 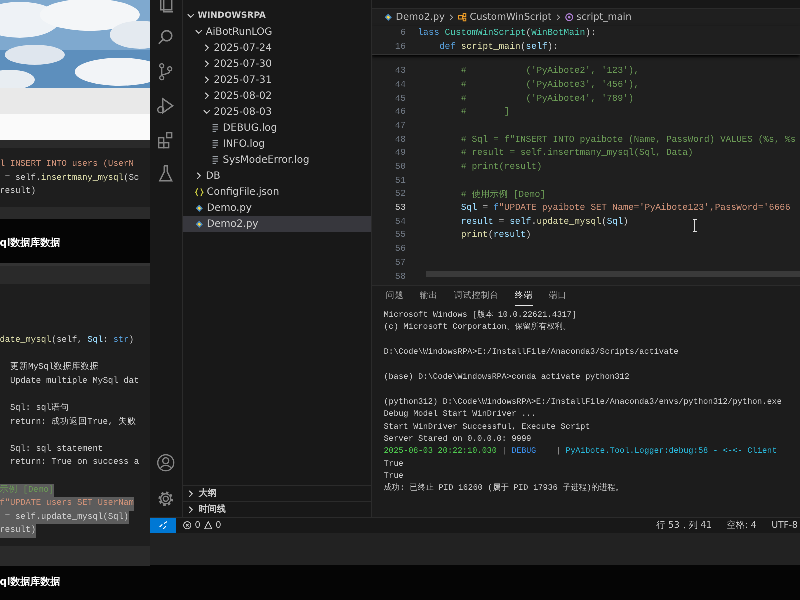 What do you see at coordinates (695, 226) in the screenshot?
I see `text-cursor-icon` at bounding box center [695, 226].